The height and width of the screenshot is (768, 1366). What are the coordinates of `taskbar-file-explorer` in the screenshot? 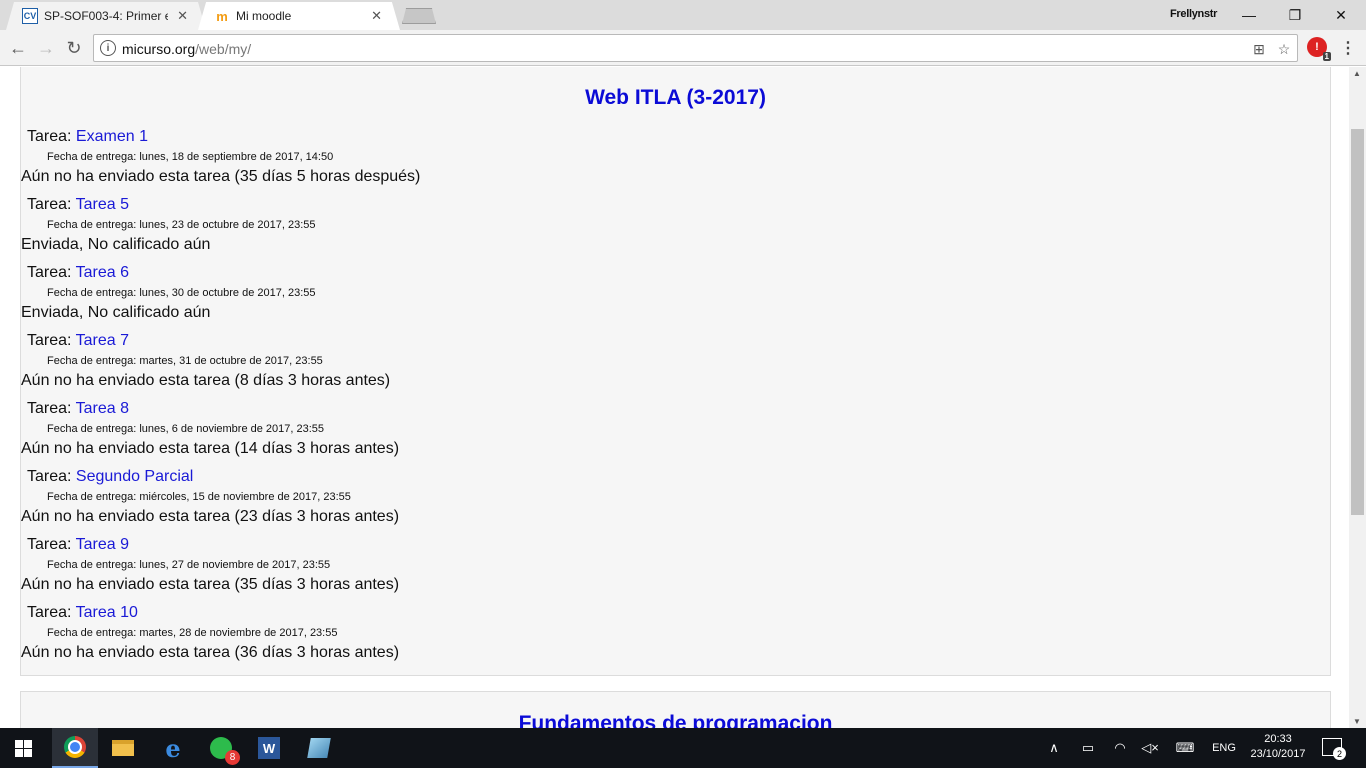 It's located at (123, 748).